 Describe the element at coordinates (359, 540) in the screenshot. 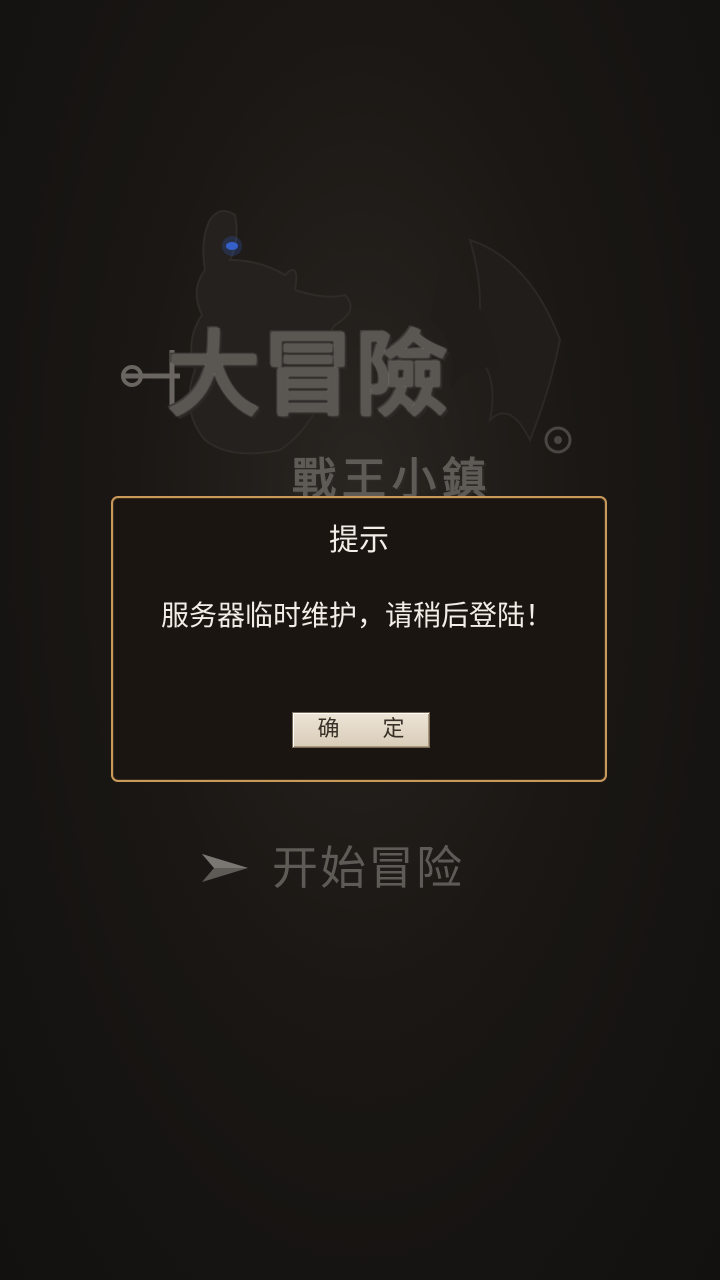

I see `dialog-title: 提示` at that location.